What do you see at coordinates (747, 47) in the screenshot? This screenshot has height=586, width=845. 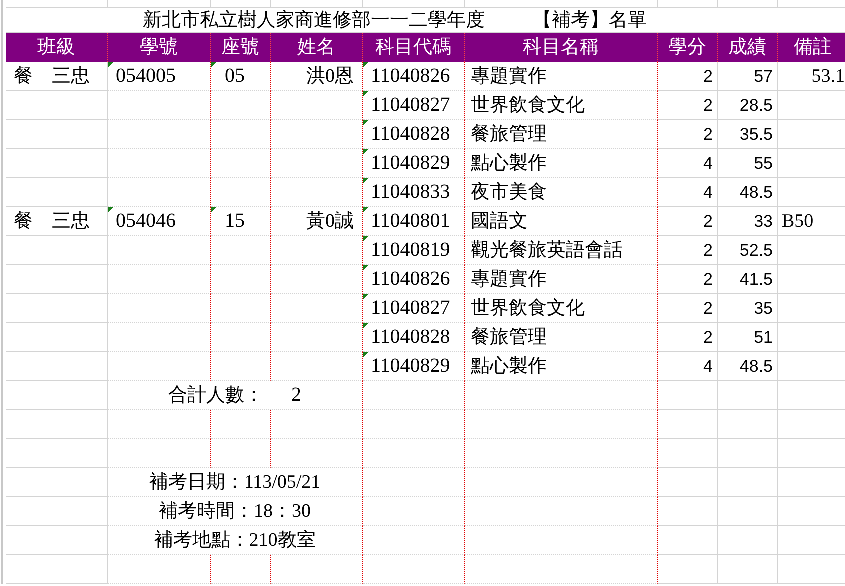 I see `column-header: 成績` at bounding box center [747, 47].